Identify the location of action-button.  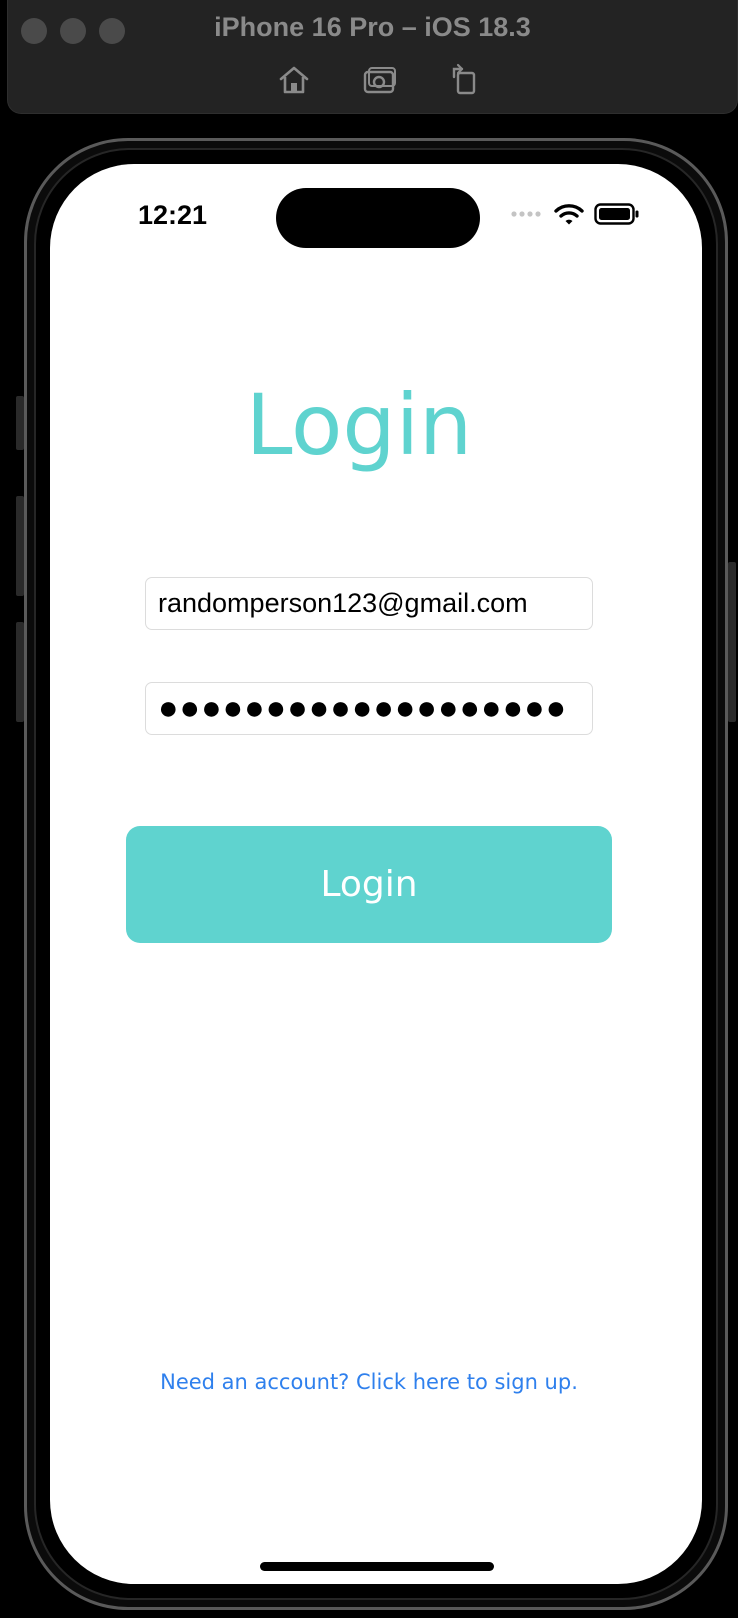
(20, 423).